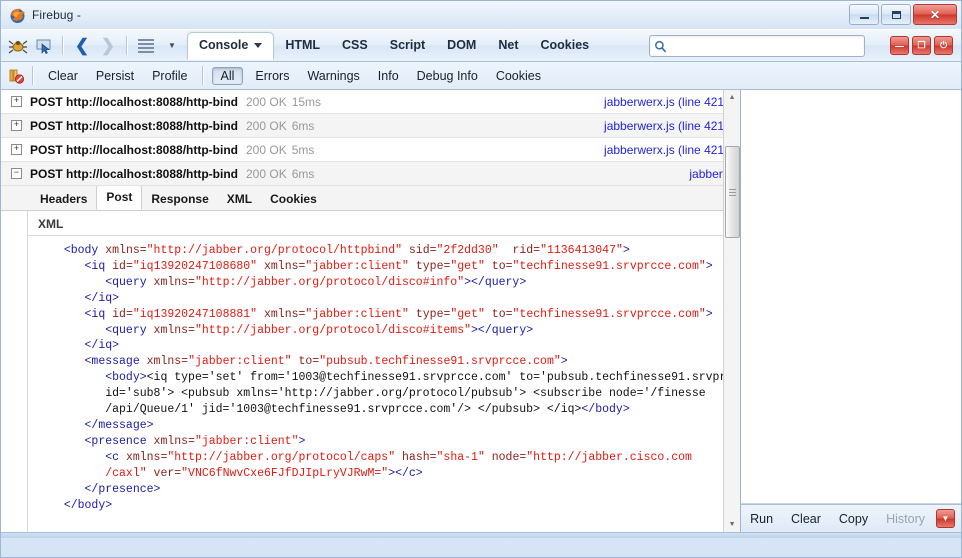 Image resolution: width=962 pixels, height=558 pixels. I want to click on code-line: </message>, so click(119, 425).